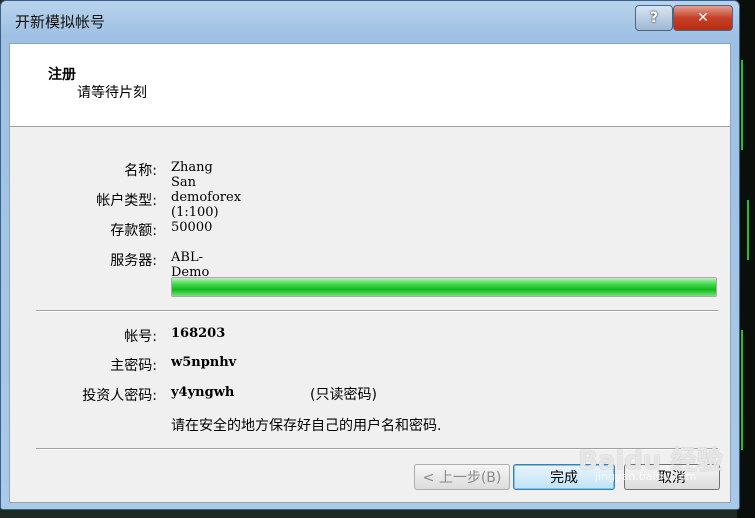  I want to click on account-type-label: 帐户类型:, so click(126, 201).